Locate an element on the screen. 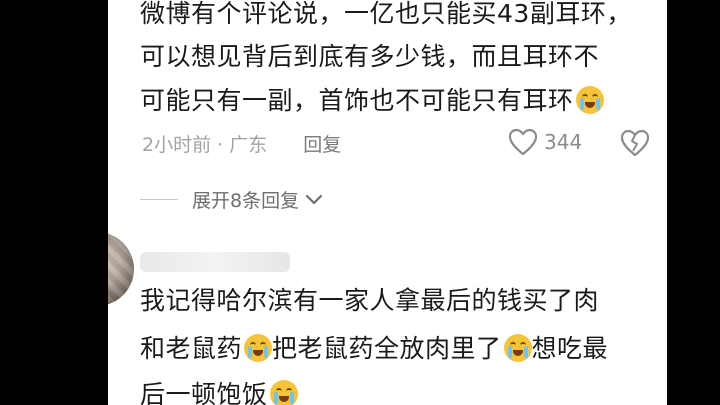  username-blurred is located at coordinates (215, 262).